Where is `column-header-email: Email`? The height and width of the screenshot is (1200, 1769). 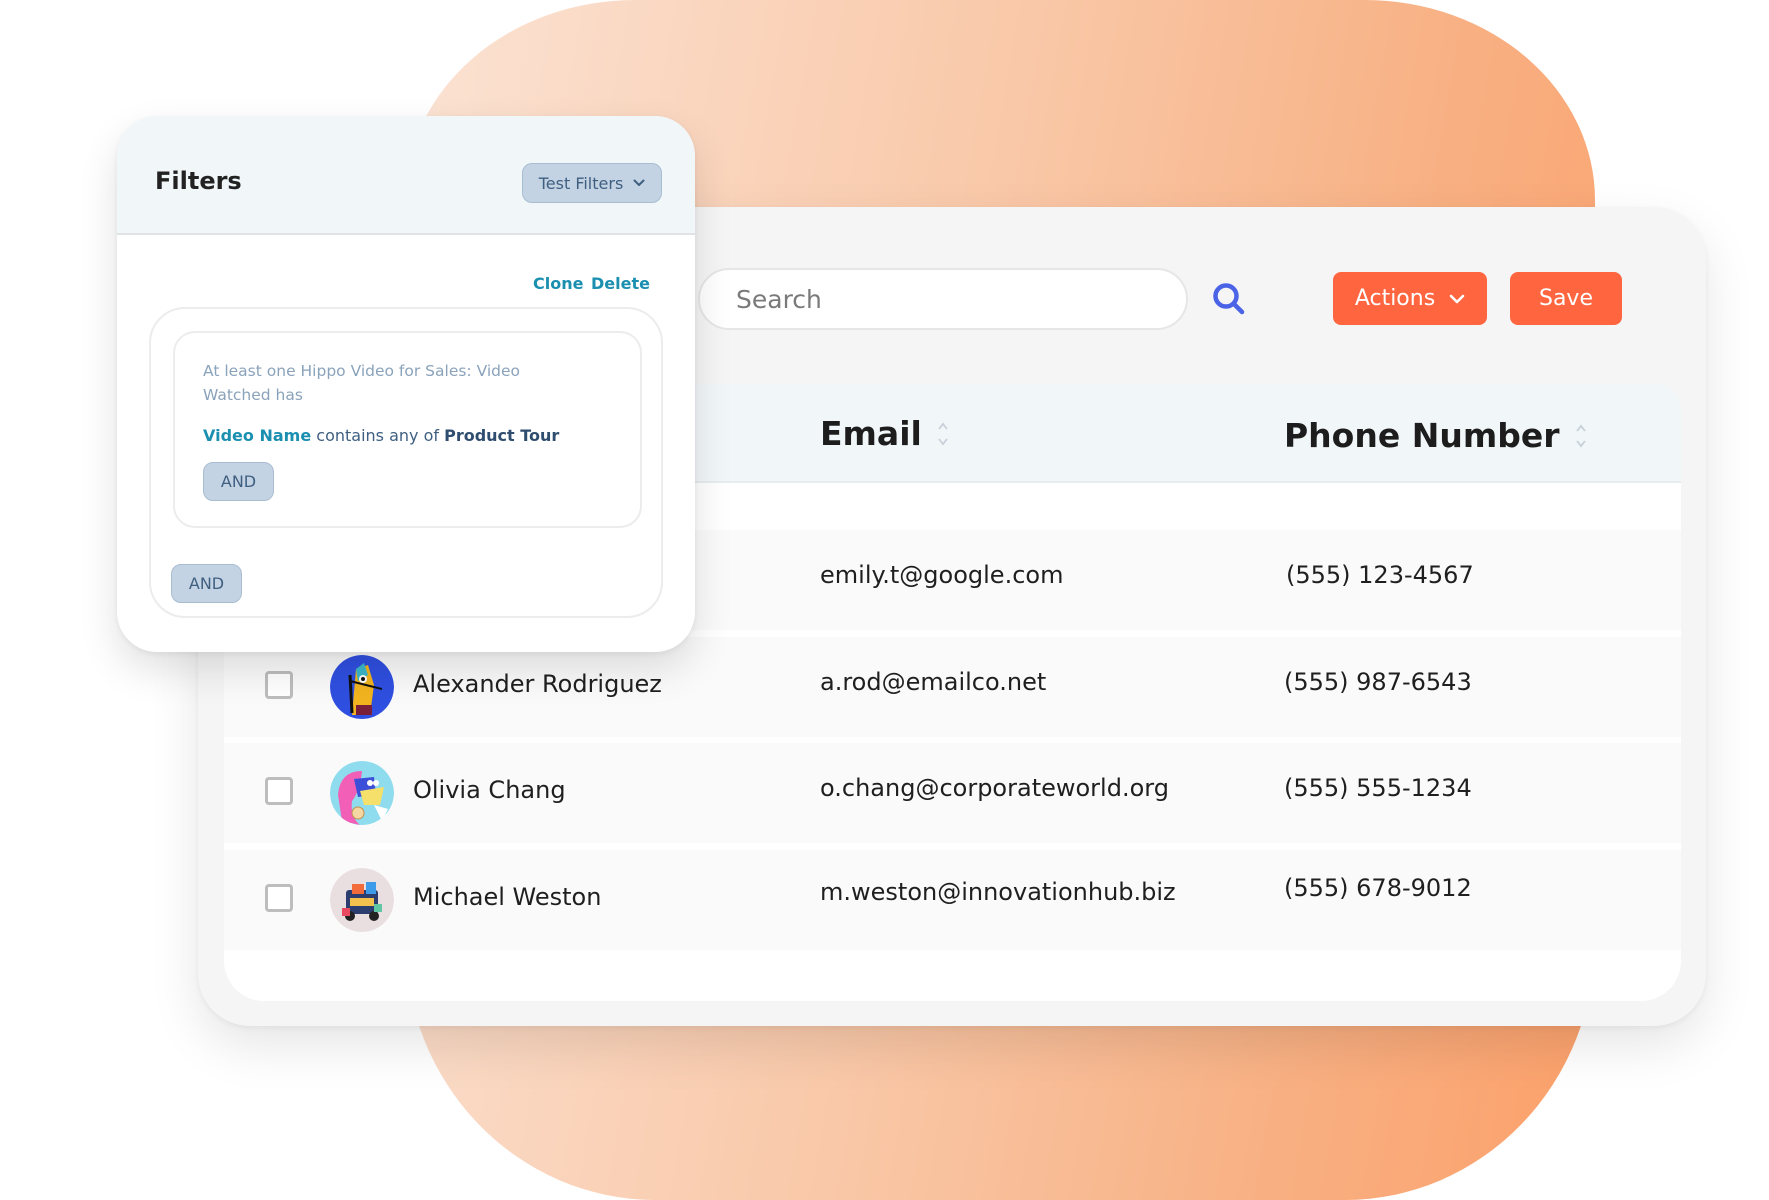 column-header-email: Email is located at coordinates (885, 433).